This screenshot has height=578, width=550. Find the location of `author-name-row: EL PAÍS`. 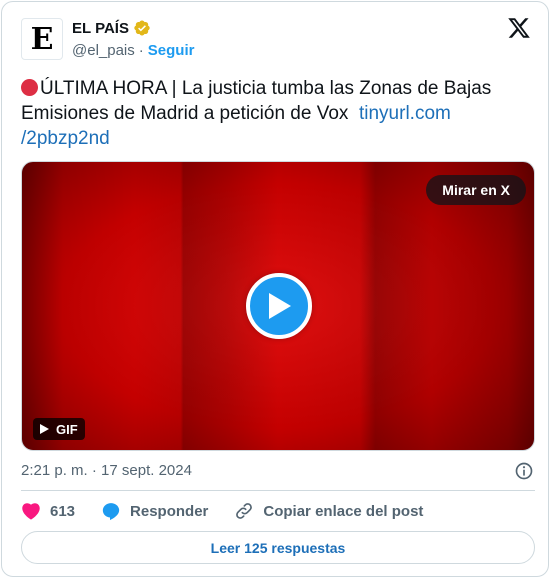

author-name-row: EL PAÍS is located at coordinates (111, 28).